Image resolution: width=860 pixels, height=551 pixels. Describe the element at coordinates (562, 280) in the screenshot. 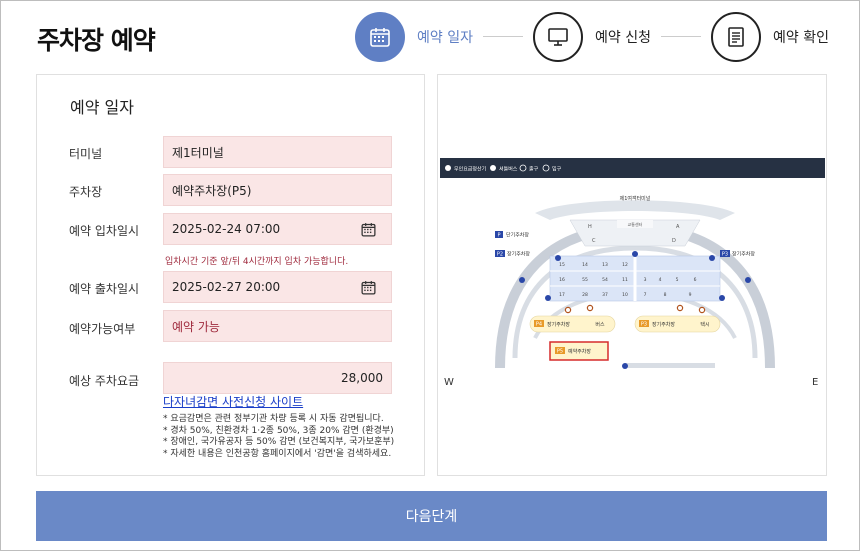

I see `grid-number: 16` at that location.